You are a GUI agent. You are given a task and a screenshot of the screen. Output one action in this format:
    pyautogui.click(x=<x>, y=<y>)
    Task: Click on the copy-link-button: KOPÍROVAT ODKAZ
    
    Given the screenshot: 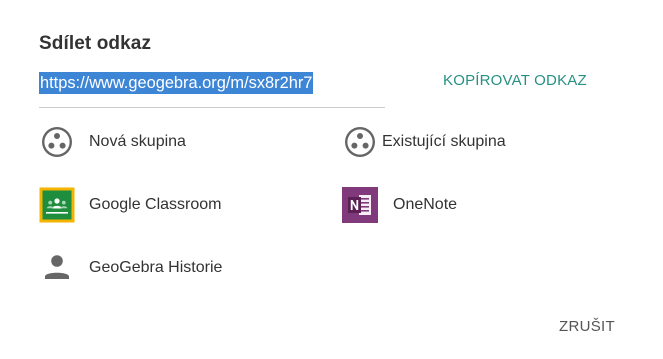 What is the action you would take?
    pyautogui.click(x=515, y=80)
    